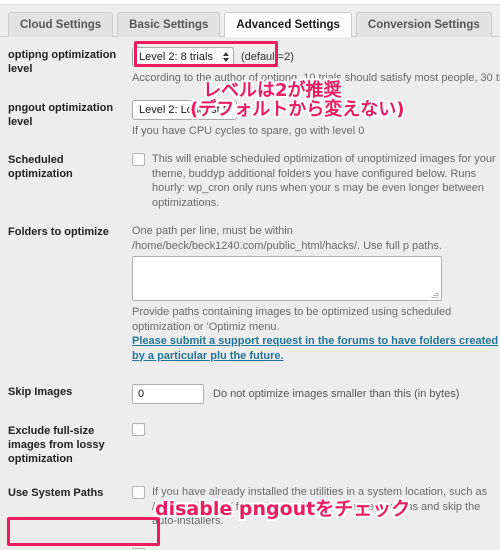 The image size is (500, 550). What do you see at coordinates (423, 24) in the screenshot?
I see `tab-conversion-settings: Conversion Settings` at bounding box center [423, 24].